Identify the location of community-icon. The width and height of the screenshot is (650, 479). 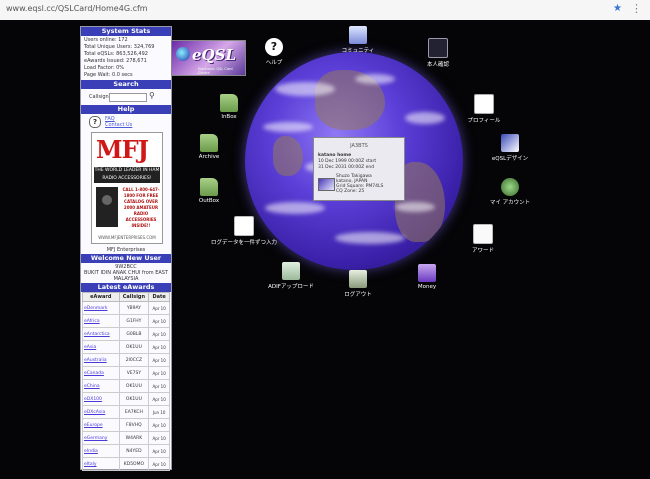
(358, 35).